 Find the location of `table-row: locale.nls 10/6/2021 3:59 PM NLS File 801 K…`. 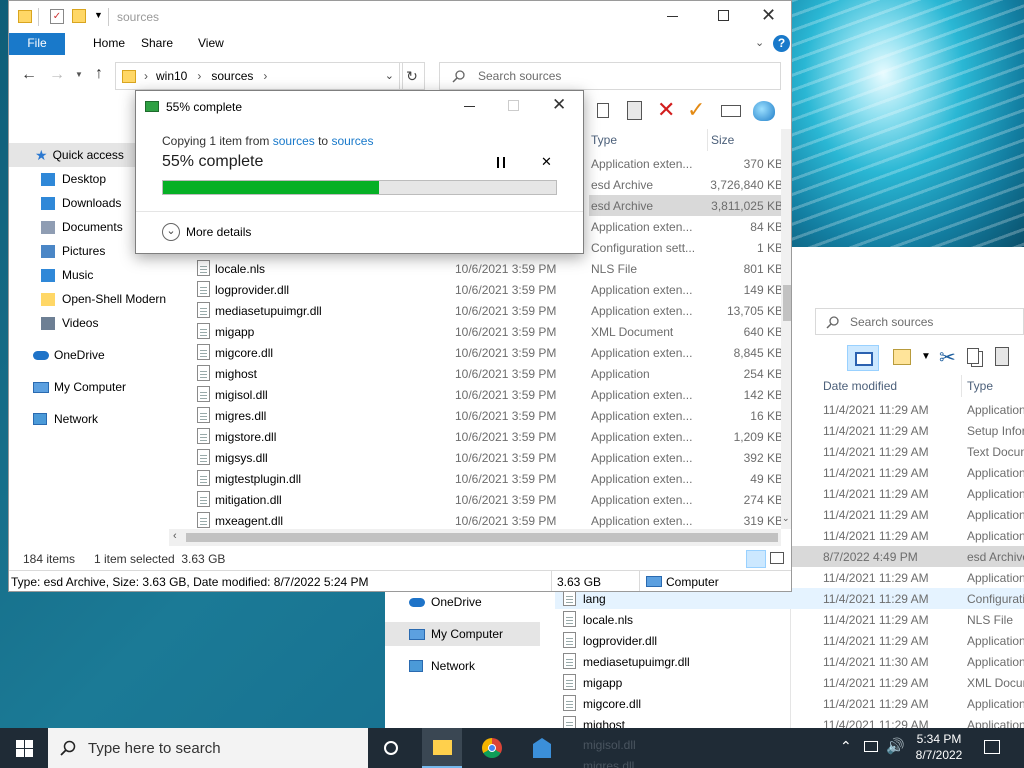

table-row: locale.nls 10/6/2021 3:59 PM NLS File 801 K… is located at coordinates (476, 268).